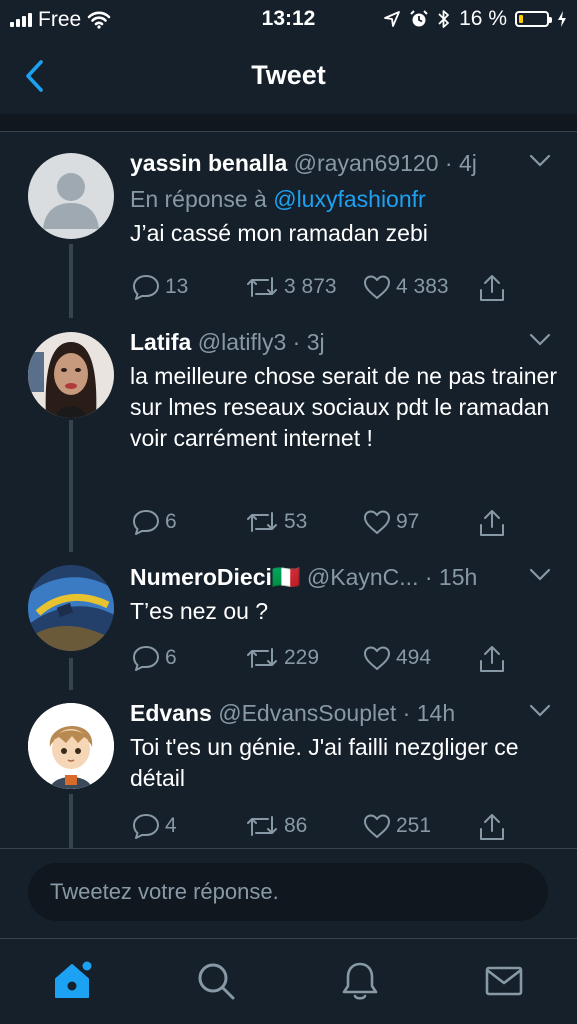  What do you see at coordinates (199, 611) in the screenshot?
I see `tweet-text: T’es nez ou ?` at bounding box center [199, 611].